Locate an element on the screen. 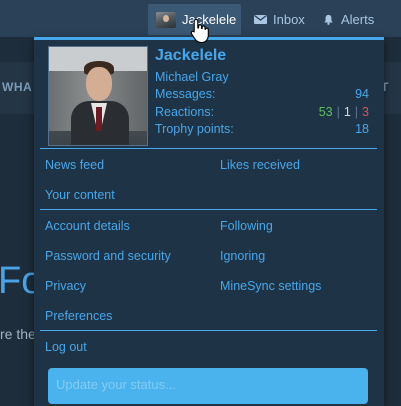 This screenshot has height=406, width=401. profile-real-name: Michael Gray is located at coordinates (192, 77).